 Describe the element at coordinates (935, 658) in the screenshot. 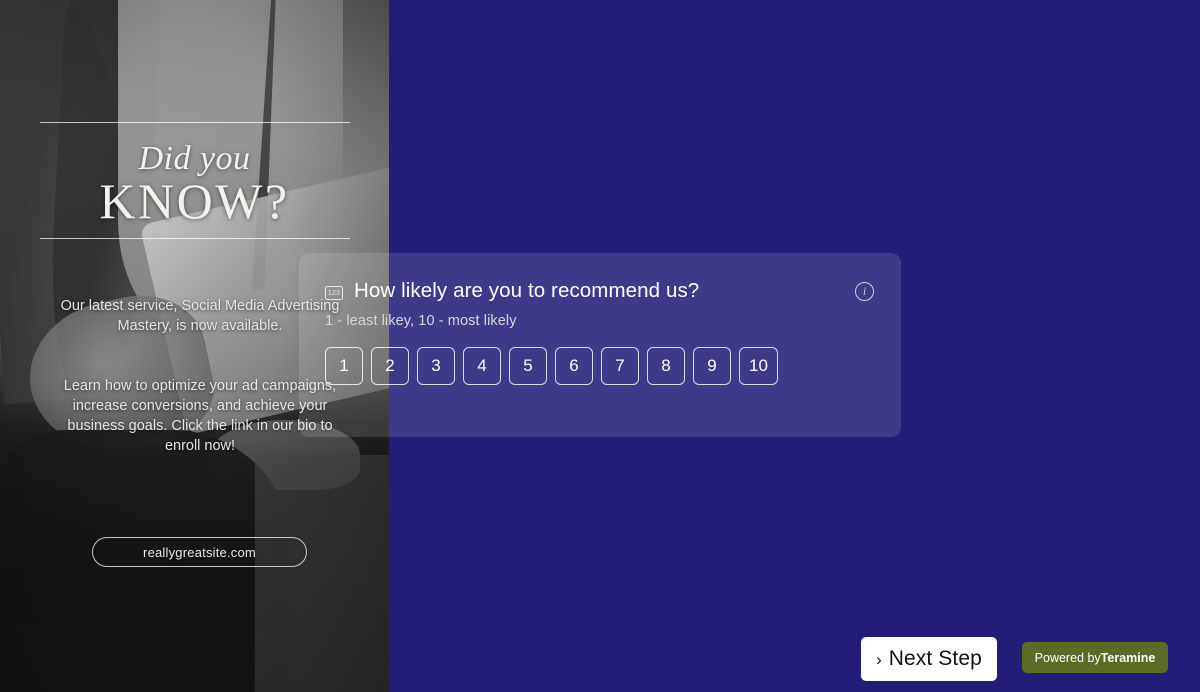

I see `next-step-label: Next Step` at that location.